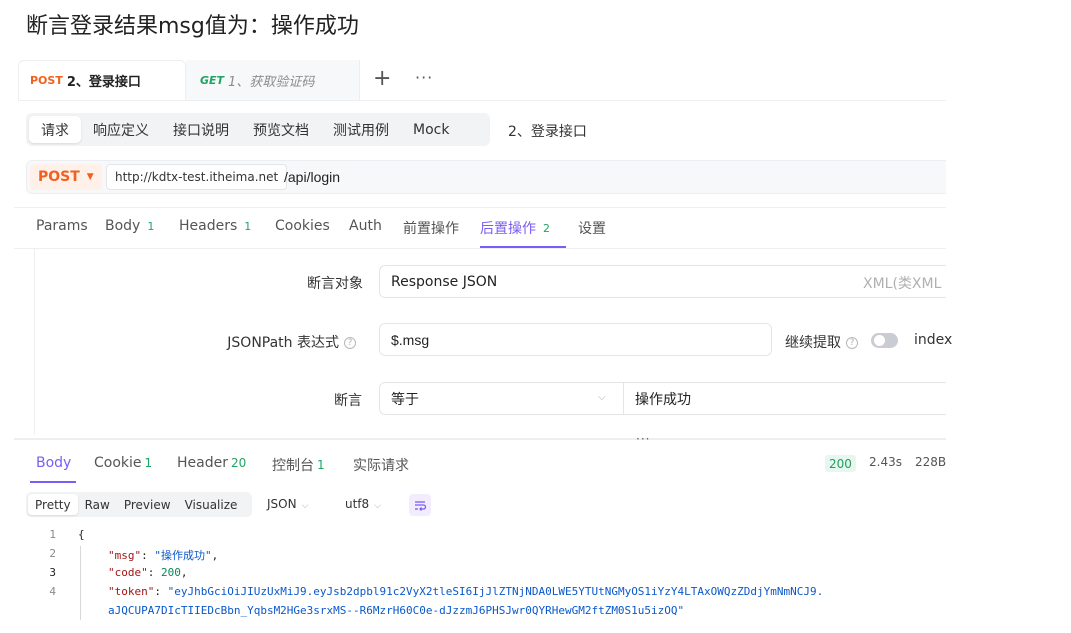 Image resolution: width=1071 pixels, height=633 pixels. What do you see at coordinates (575, 339) in the screenshot?
I see `jsonpath-input` at bounding box center [575, 339].